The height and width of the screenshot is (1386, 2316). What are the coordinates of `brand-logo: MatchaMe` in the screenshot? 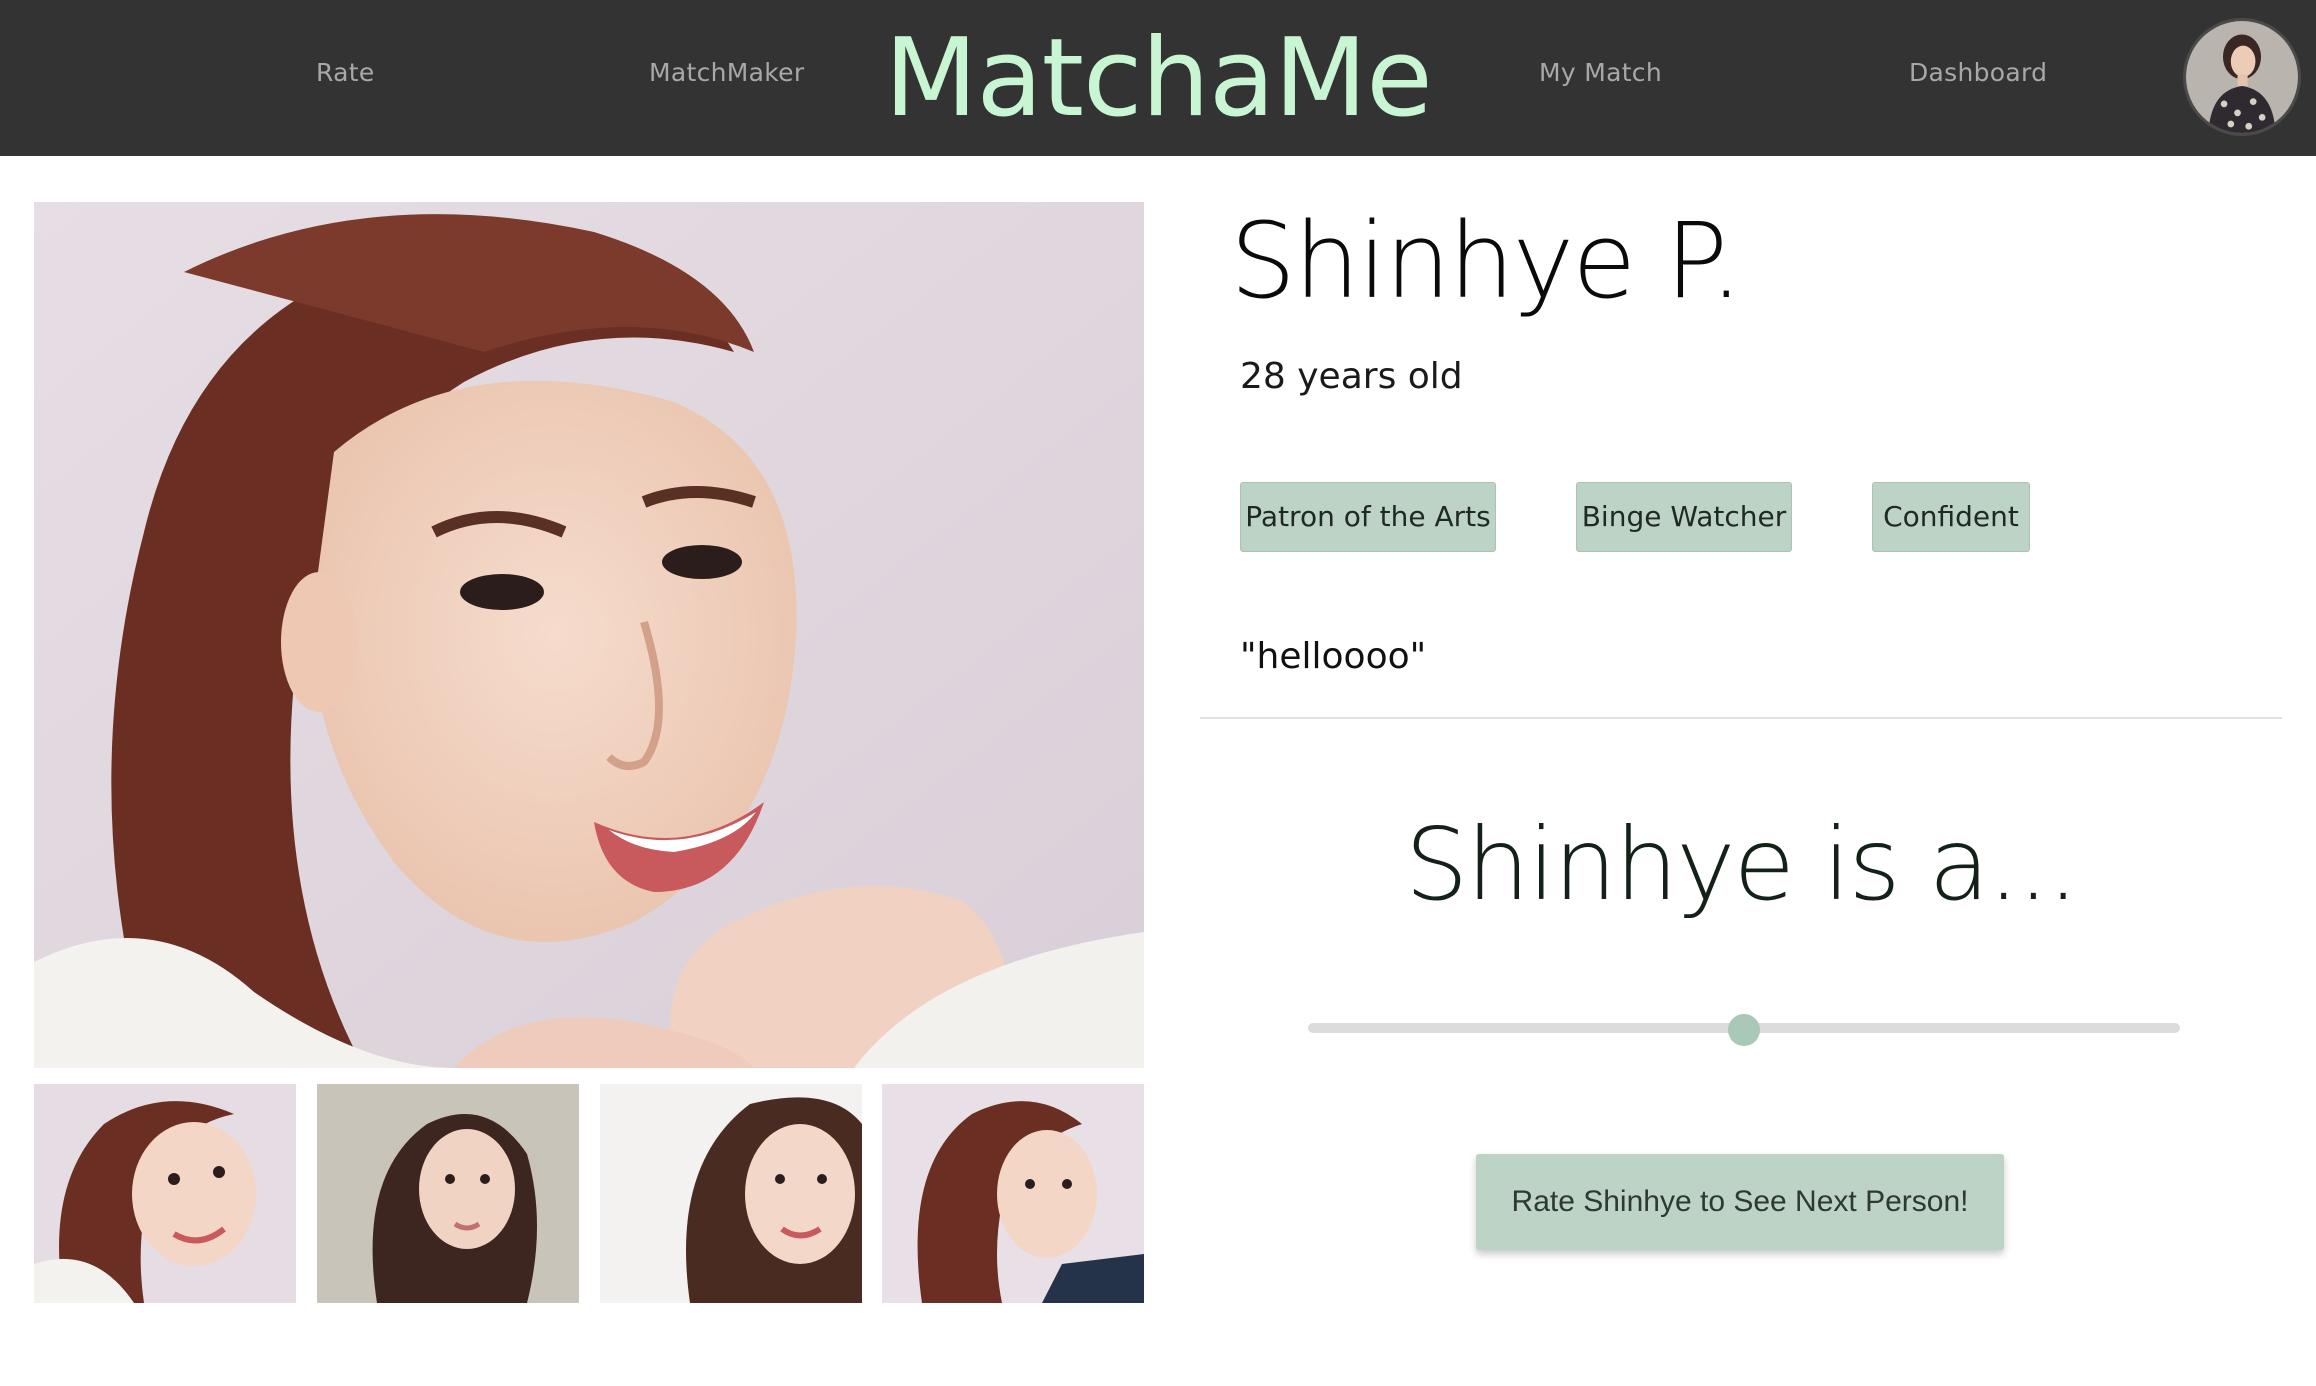 It's located at (1158, 78).